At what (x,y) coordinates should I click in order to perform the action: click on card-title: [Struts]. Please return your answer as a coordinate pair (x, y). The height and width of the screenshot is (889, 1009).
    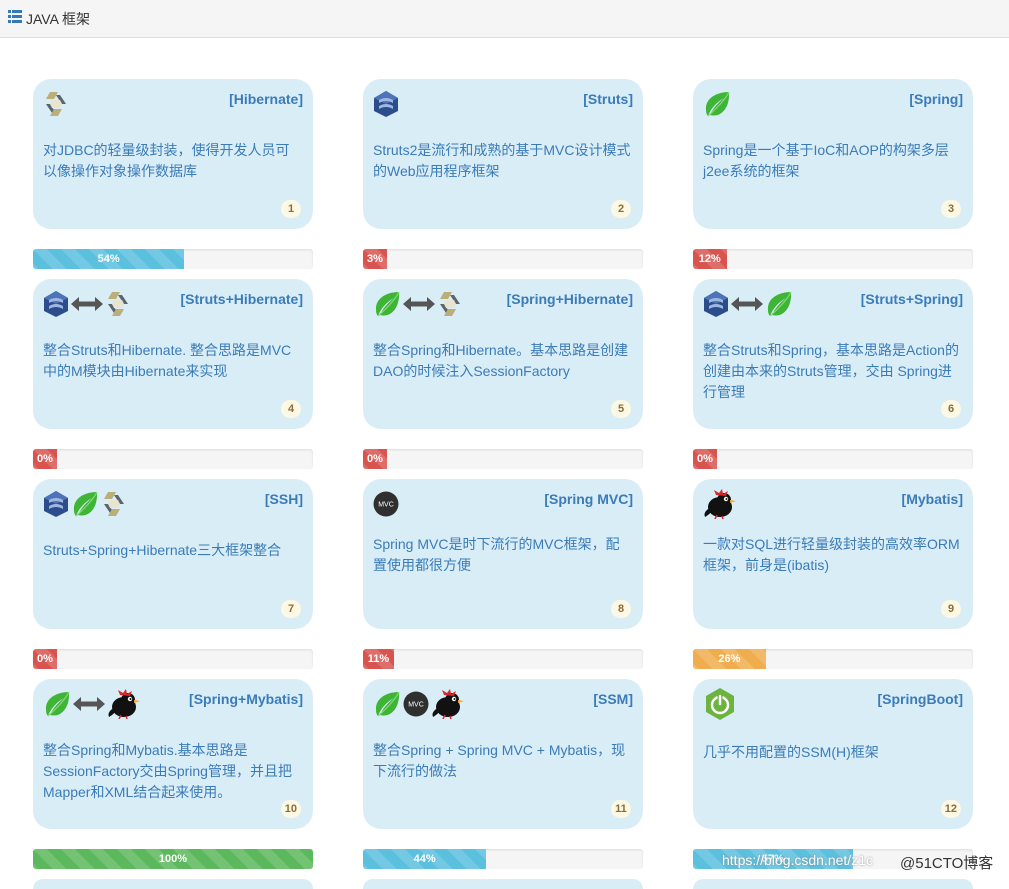
    Looking at the image, I should click on (608, 99).